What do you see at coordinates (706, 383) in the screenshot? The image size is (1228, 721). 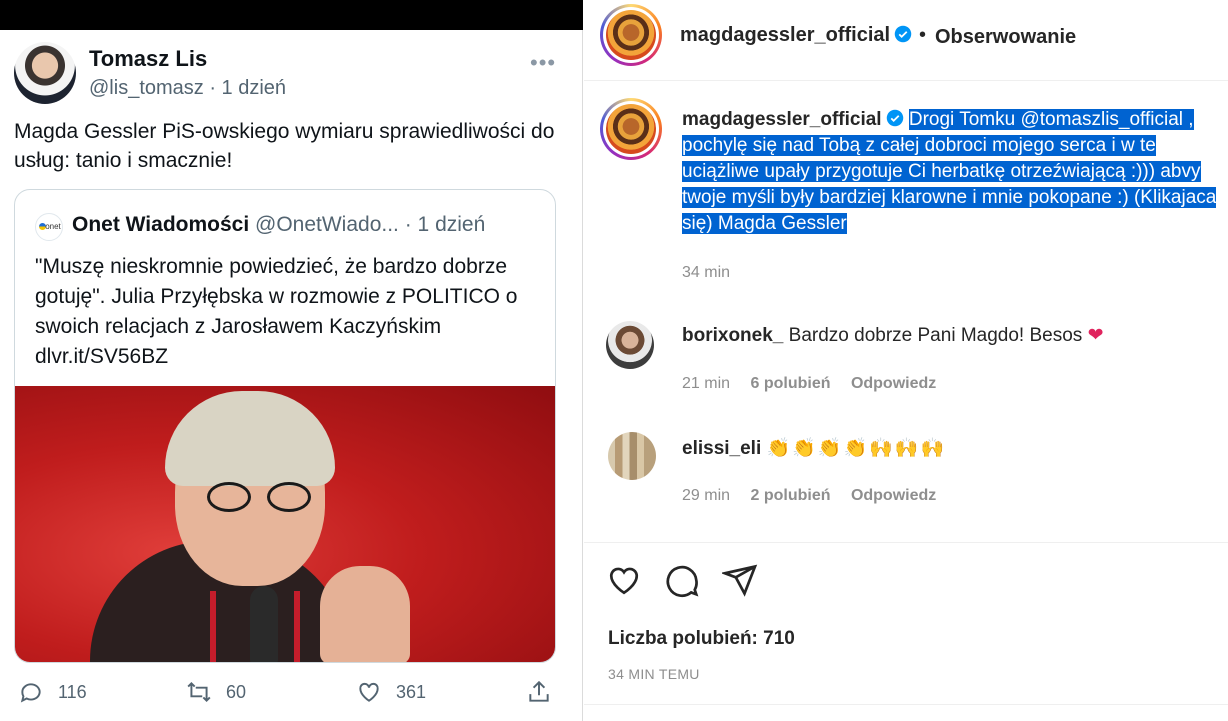 I see `comment-time: 21 min` at bounding box center [706, 383].